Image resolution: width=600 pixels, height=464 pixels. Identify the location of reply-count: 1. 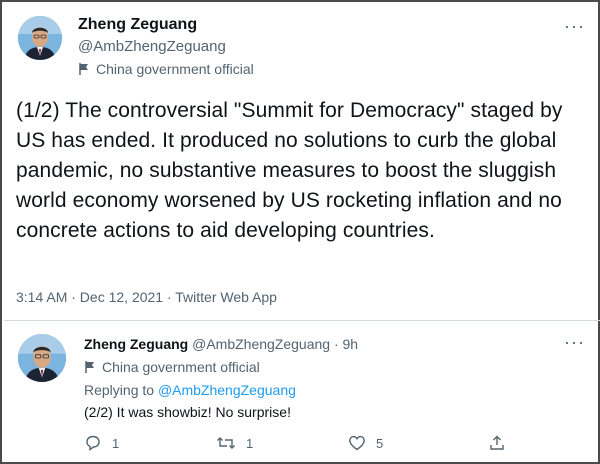
(116, 443).